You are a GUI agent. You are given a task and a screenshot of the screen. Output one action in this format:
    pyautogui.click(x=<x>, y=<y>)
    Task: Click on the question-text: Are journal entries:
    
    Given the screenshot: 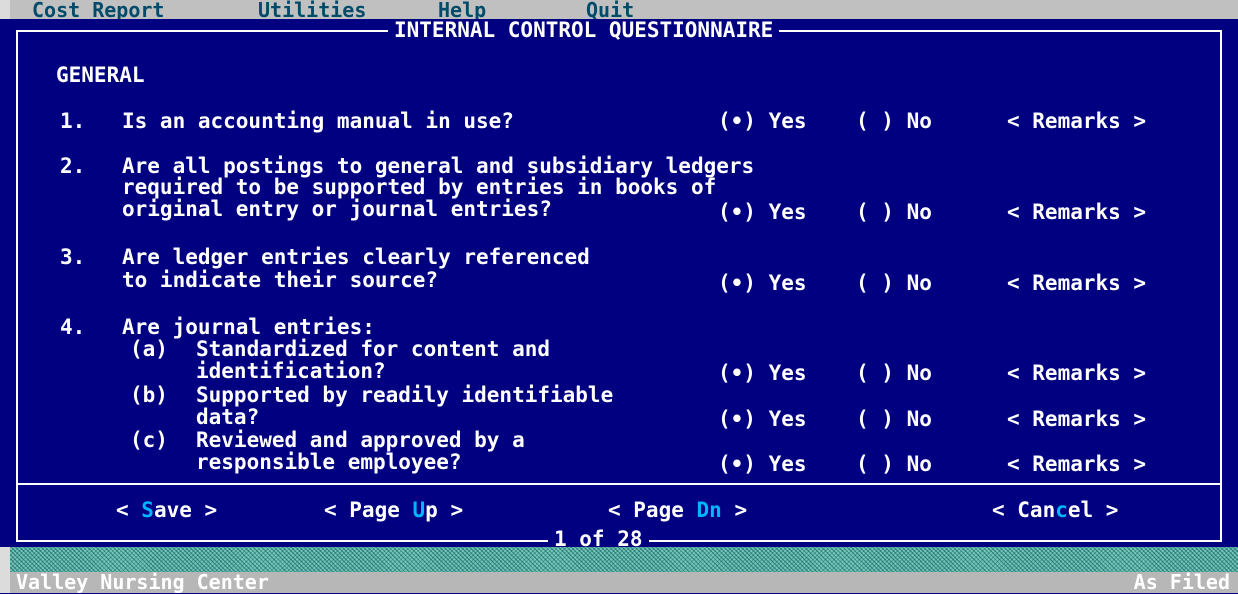 What is the action you would take?
    pyautogui.click(x=248, y=327)
    